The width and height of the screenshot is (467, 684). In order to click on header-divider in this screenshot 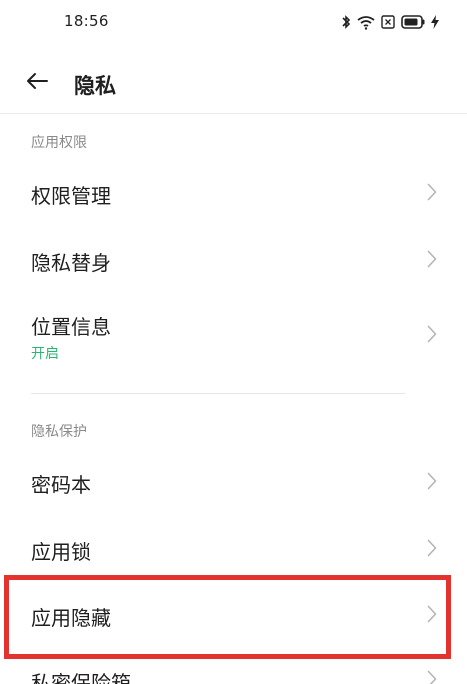, I will do `click(233, 113)`.